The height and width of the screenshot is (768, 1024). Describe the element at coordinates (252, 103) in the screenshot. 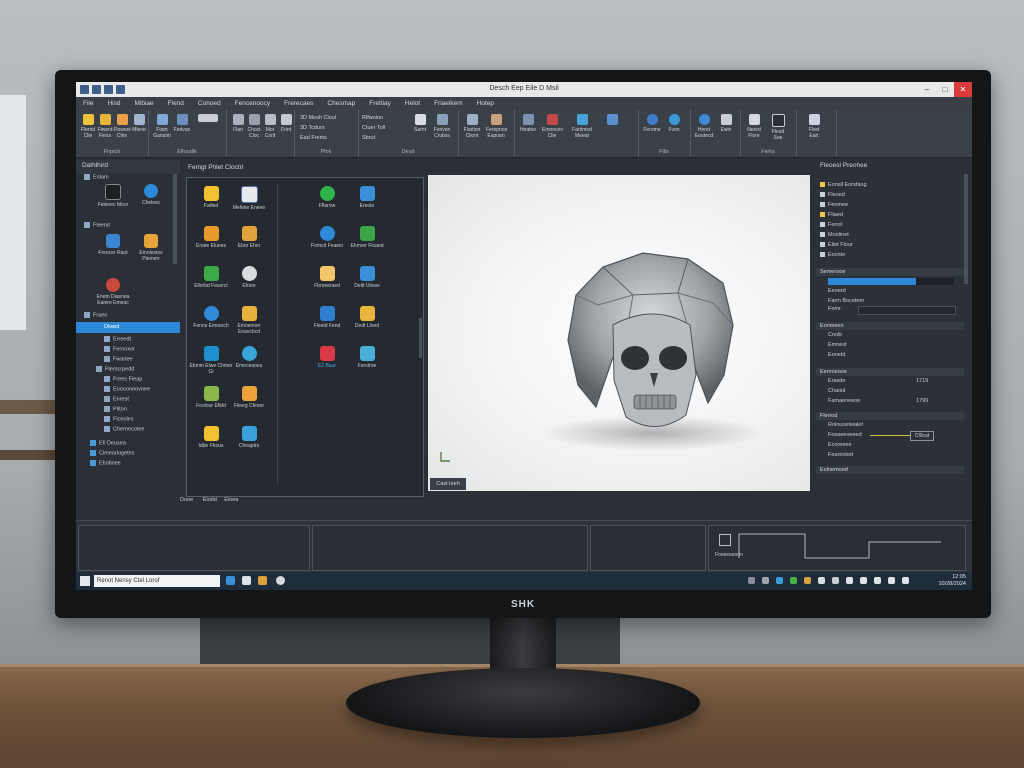

I see `menu-item: Fencenoocy` at that location.